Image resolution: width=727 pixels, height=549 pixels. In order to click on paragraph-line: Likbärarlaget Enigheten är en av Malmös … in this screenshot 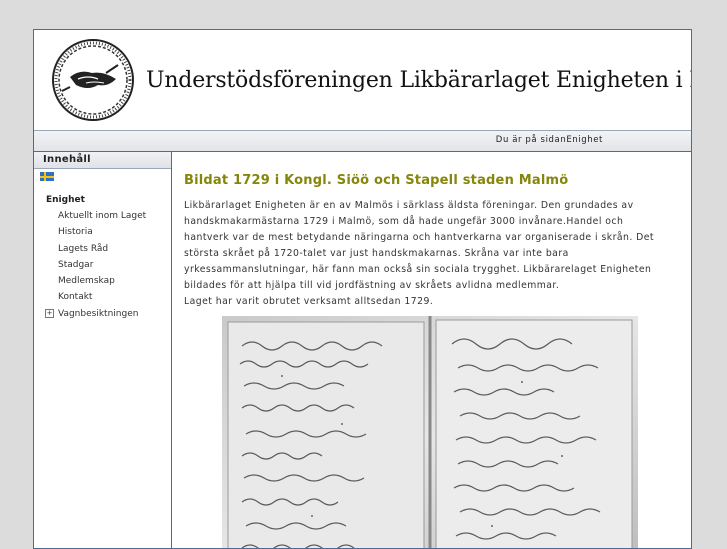, I will do `click(409, 205)`.